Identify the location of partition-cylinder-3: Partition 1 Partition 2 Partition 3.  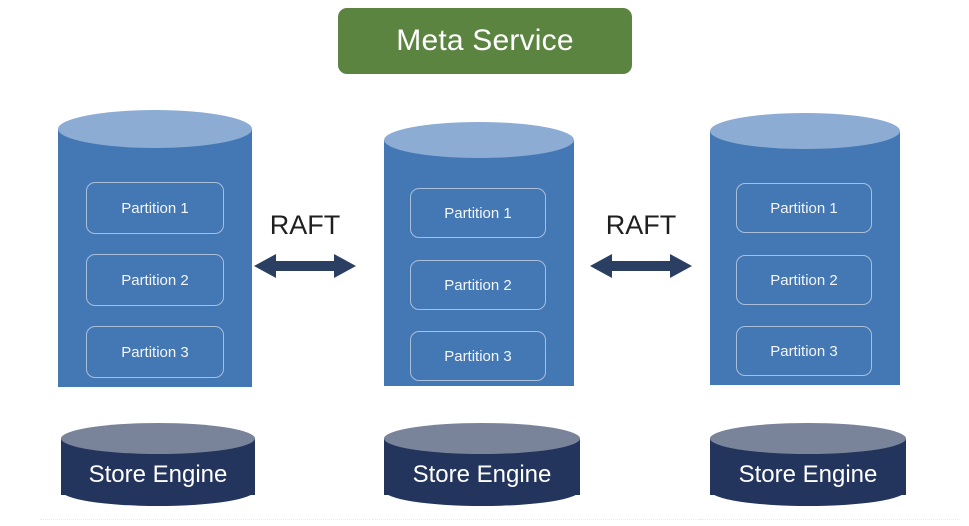
(805, 259).